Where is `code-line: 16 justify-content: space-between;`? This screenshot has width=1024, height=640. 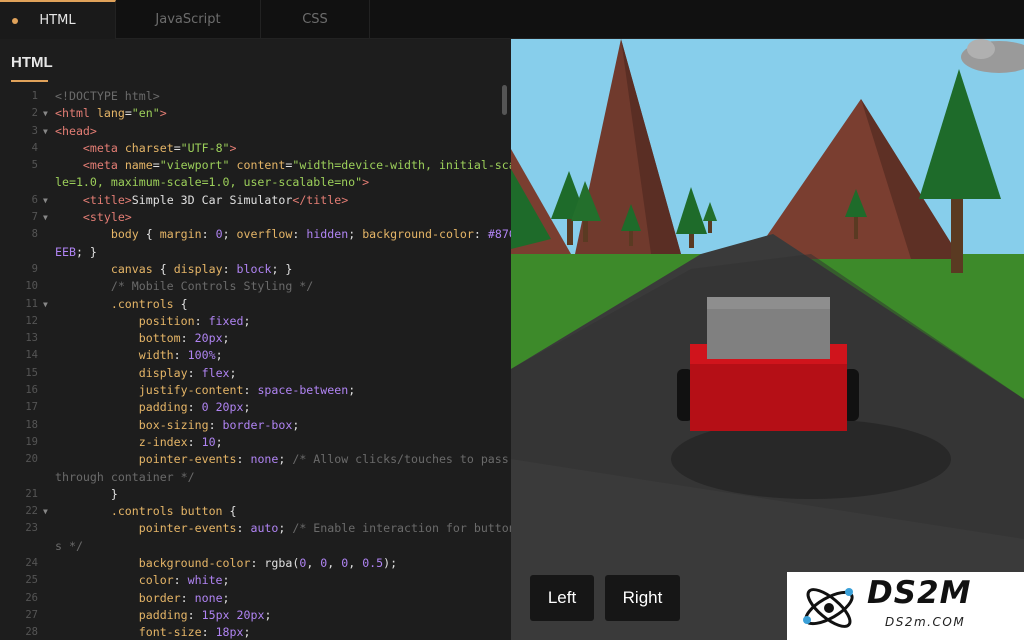
code-line: 16 justify-content: space-between; is located at coordinates (255, 390).